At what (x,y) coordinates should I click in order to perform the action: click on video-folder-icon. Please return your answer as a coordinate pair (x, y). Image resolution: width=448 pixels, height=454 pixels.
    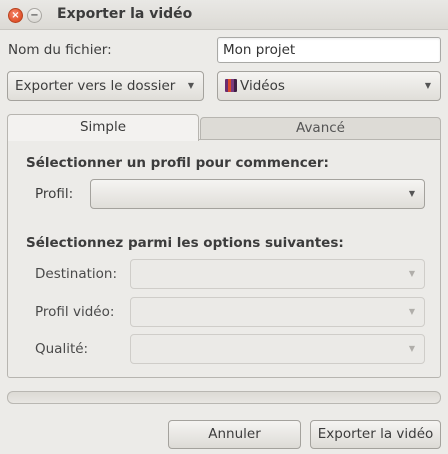
    Looking at the image, I should click on (231, 85).